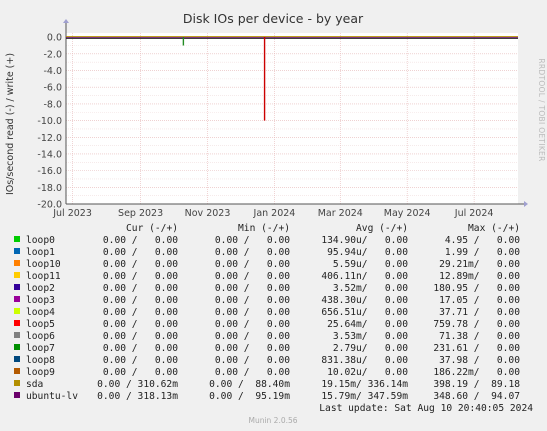 The image size is (547, 431). Describe the element at coordinates (49, 171) in the screenshot. I see `y-tick-label: -16.0` at that location.